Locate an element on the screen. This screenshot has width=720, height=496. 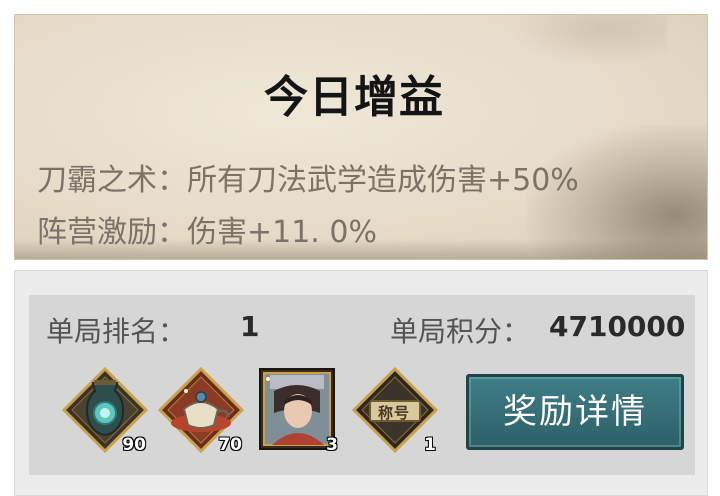
reward-count: 3 is located at coordinates (332, 445).